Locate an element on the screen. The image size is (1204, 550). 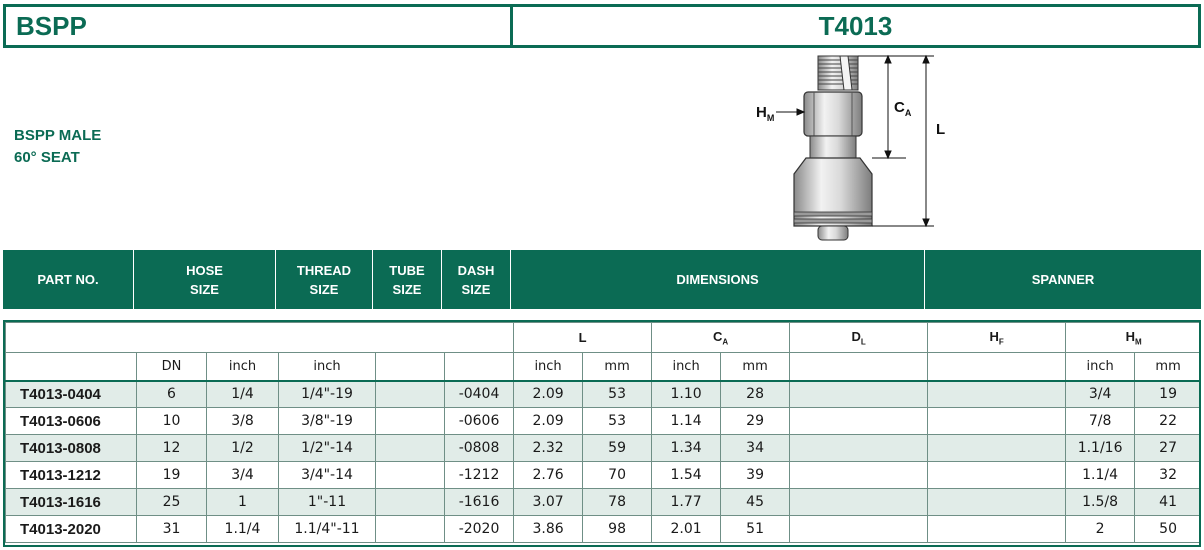
cell-part: T4013-0404 is located at coordinates (71, 394).